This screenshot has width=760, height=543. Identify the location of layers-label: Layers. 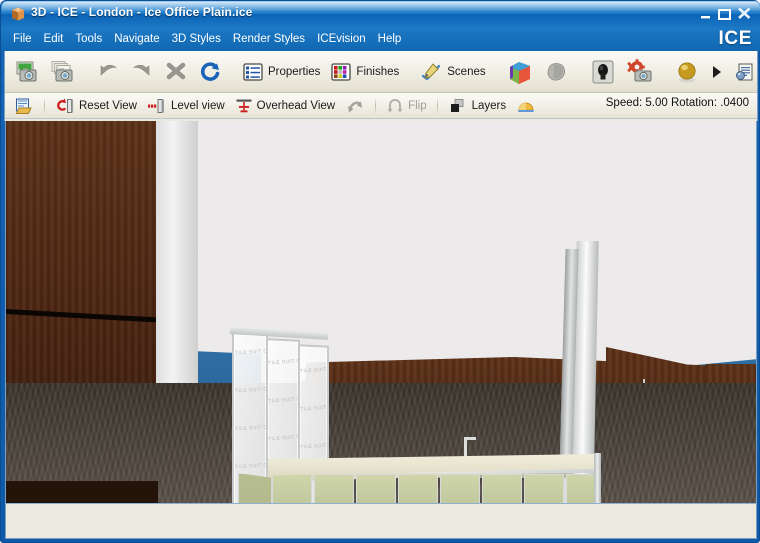
(489, 105).